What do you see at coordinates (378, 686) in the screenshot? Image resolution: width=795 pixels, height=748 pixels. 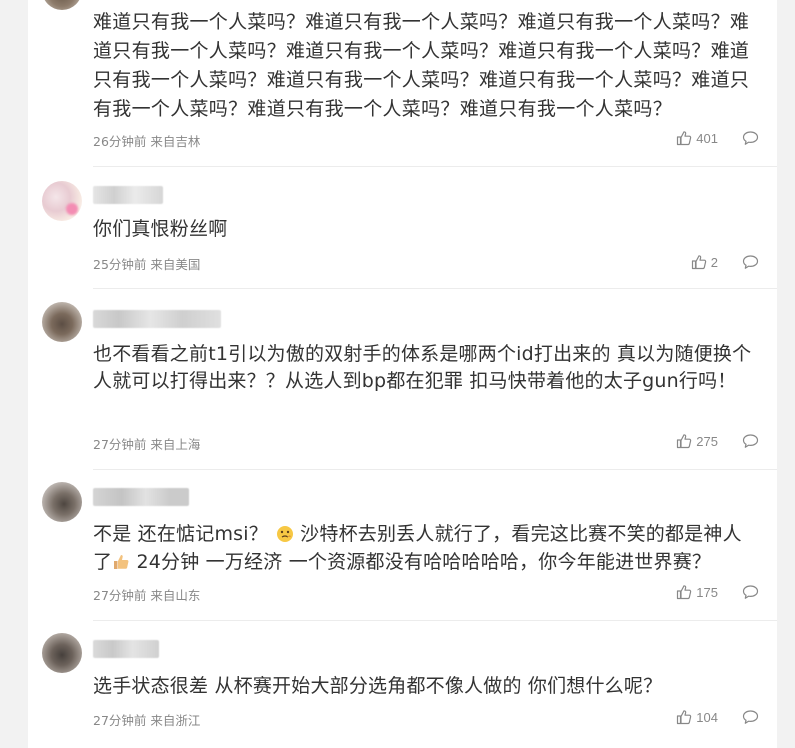 I see `comment-text: 选手状态很差 从杯赛开始大部分选角都不像人做的 你们想什么呢？` at bounding box center [378, 686].